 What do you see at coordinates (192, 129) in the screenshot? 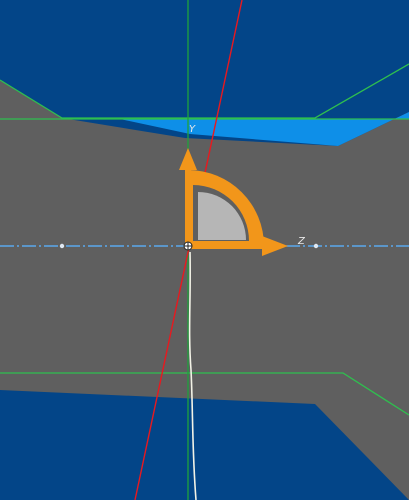
I see `vertical-axis-label: Y` at bounding box center [192, 129].